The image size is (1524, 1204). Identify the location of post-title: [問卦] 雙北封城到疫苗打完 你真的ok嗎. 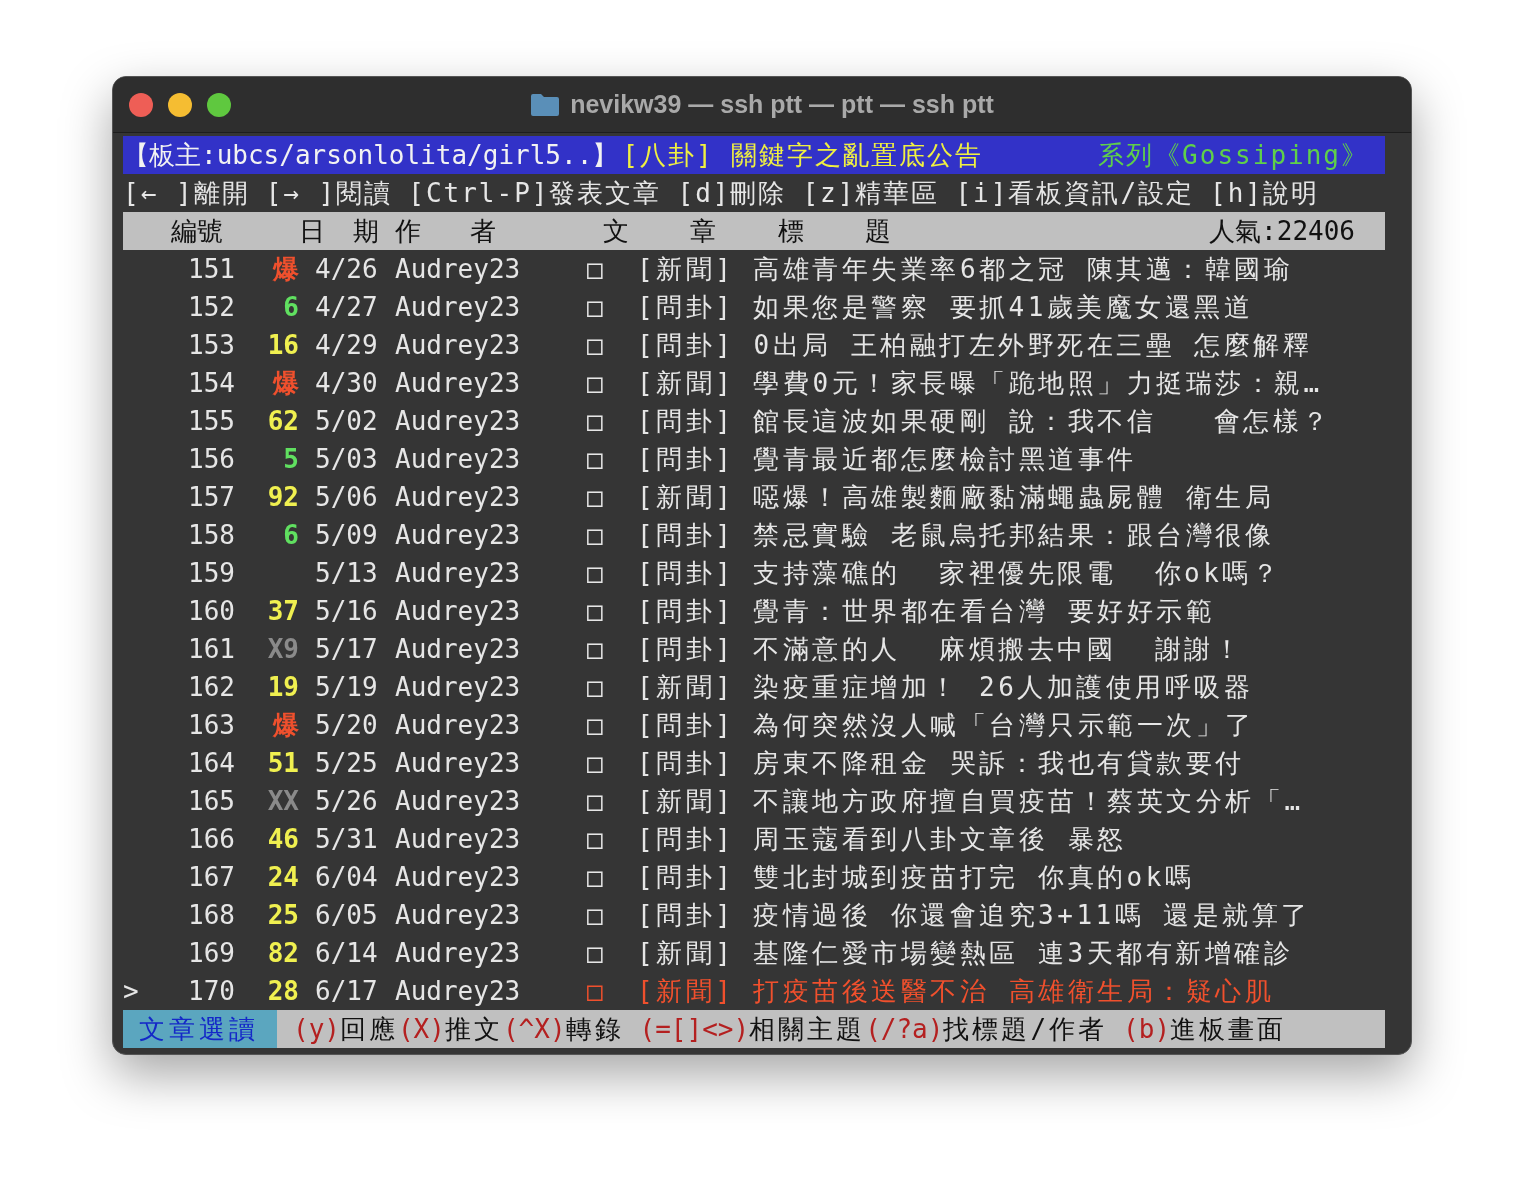
(916, 877).